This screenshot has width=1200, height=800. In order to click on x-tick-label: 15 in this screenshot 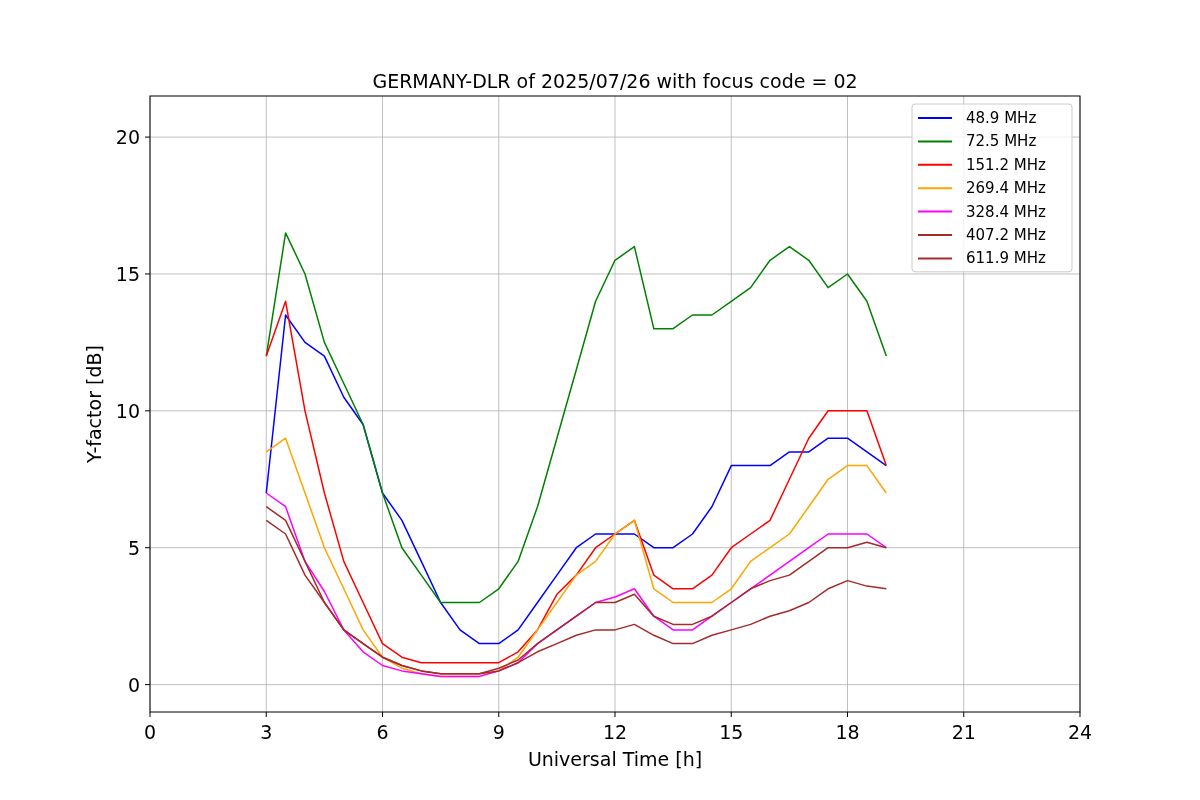, I will do `click(731, 732)`.